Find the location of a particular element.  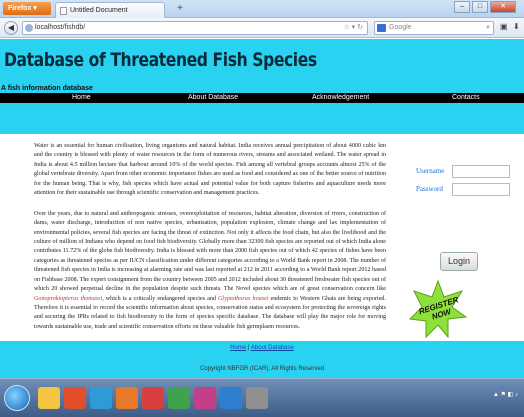

download-icon: ⬇ is located at coordinates (516, 26).